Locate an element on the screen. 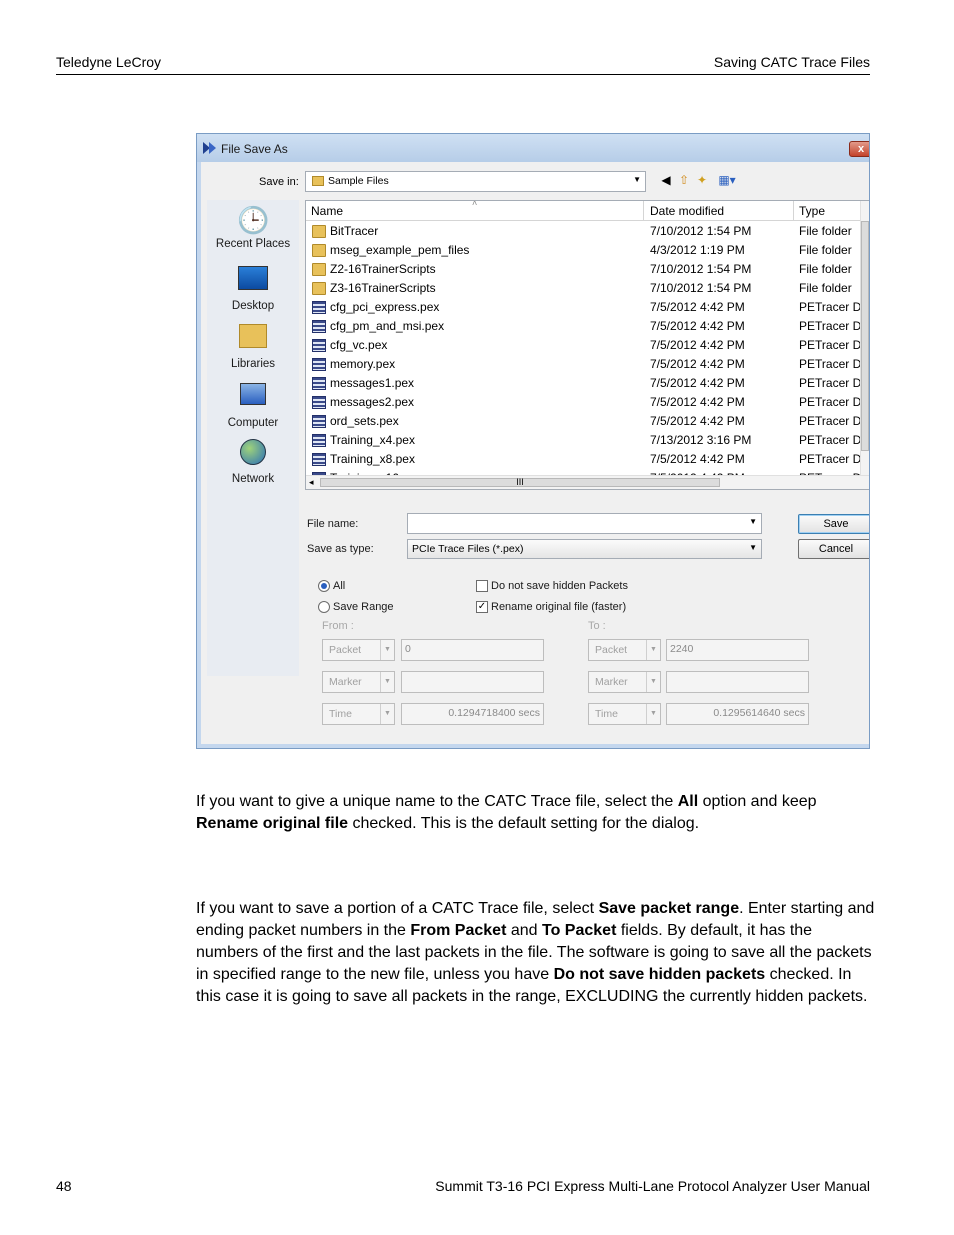  to-time-combo: Time ▼ is located at coordinates (624, 714).